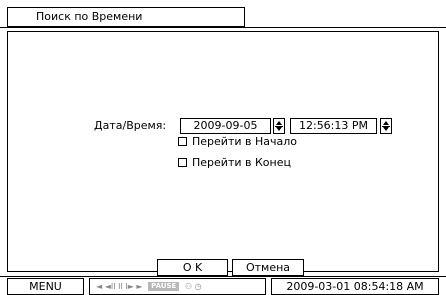 The height and width of the screenshot is (295, 446). What do you see at coordinates (386, 126) in the screenshot?
I see `time-spinner` at bounding box center [386, 126].